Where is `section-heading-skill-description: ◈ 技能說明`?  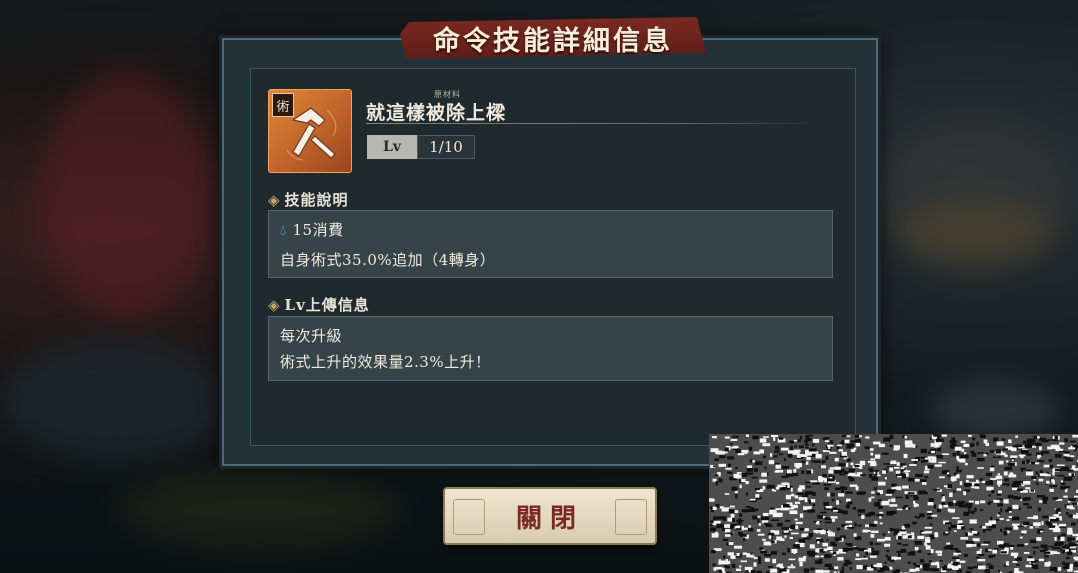
section-heading-skill-description: ◈ 技能說明 is located at coordinates (308, 199).